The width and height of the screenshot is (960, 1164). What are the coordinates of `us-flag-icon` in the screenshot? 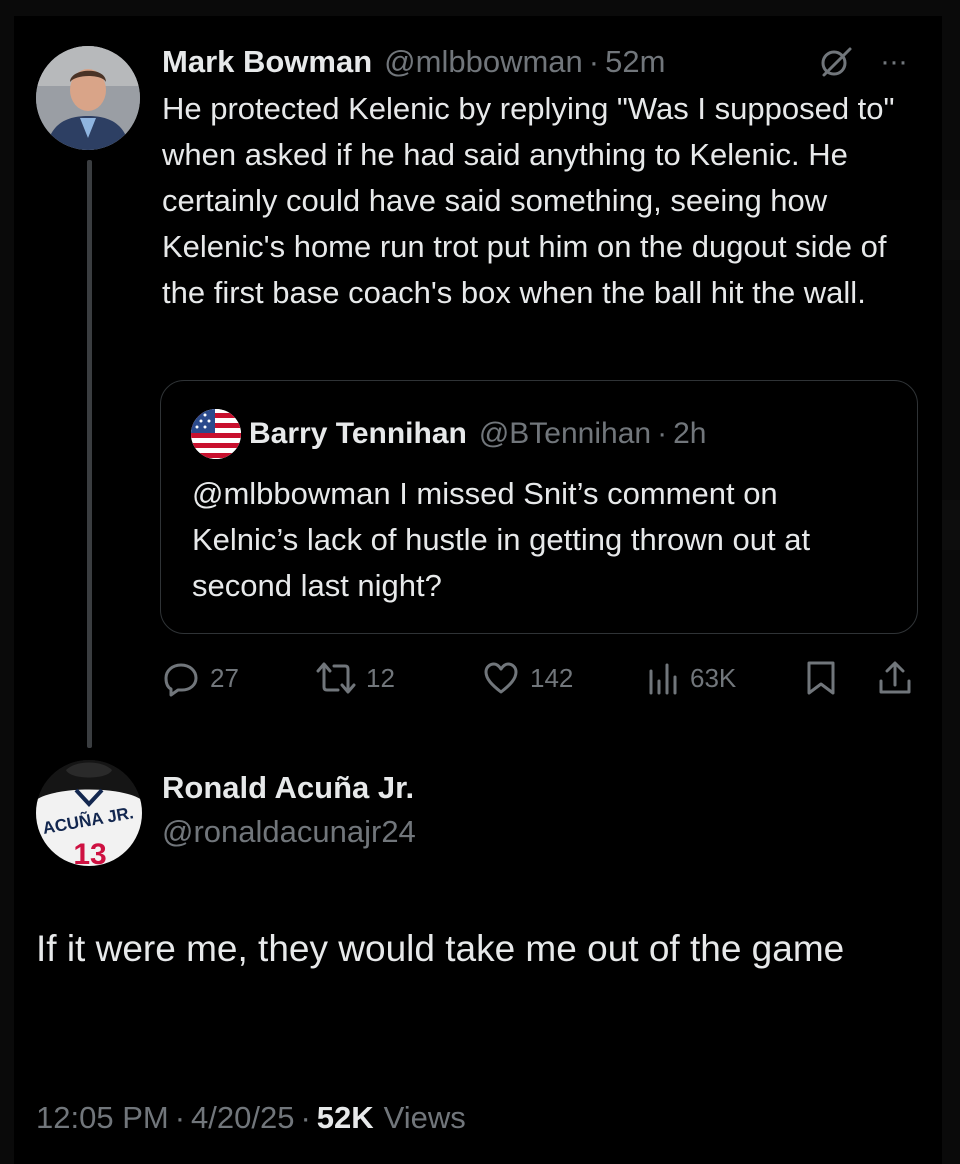 It's located at (216, 434).